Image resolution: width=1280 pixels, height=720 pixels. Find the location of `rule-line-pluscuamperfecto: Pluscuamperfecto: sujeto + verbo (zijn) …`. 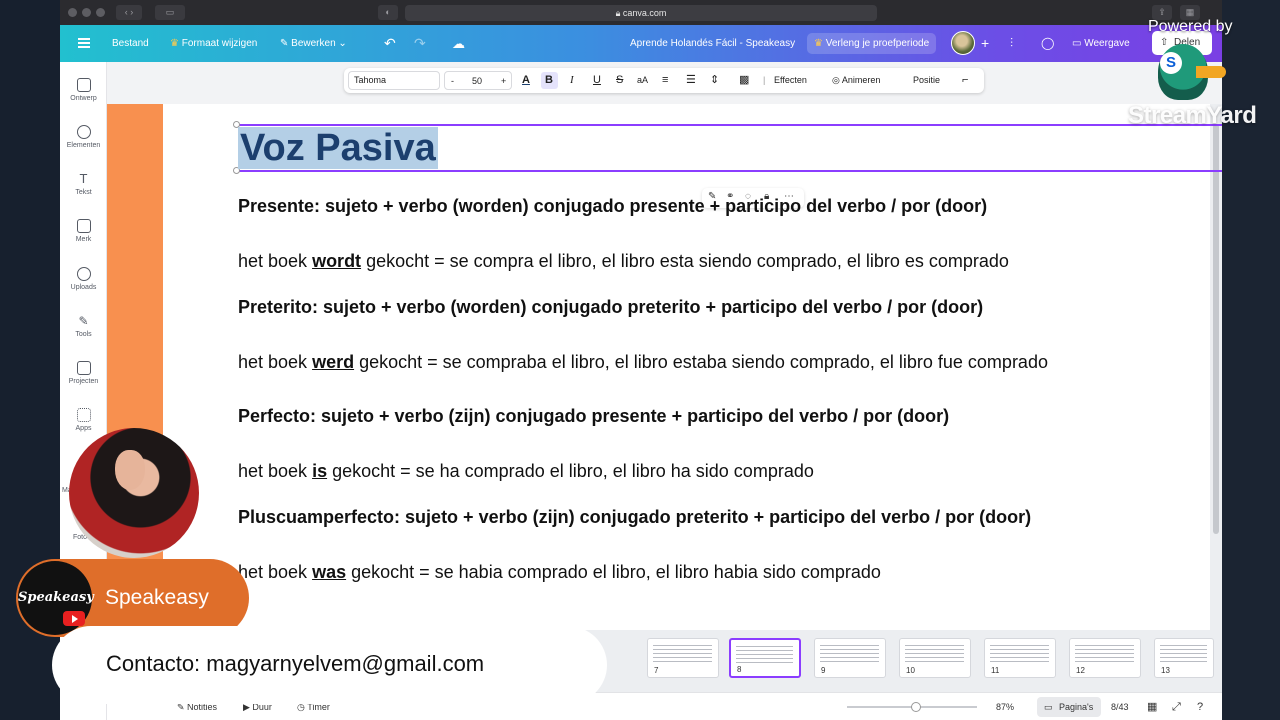

rule-line-pluscuamperfecto: Pluscuamperfecto: sujeto + verbo (zijn) … is located at coordinates (634, 517).